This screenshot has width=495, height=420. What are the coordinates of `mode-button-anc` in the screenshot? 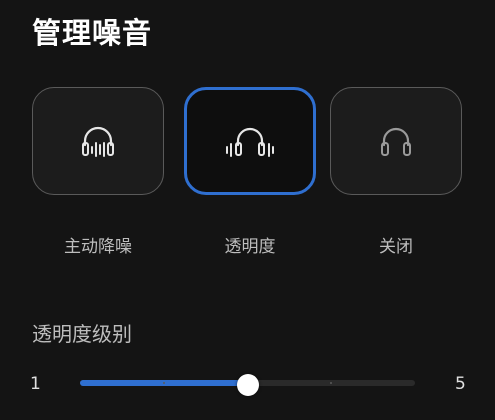 It's located at (98, 141).